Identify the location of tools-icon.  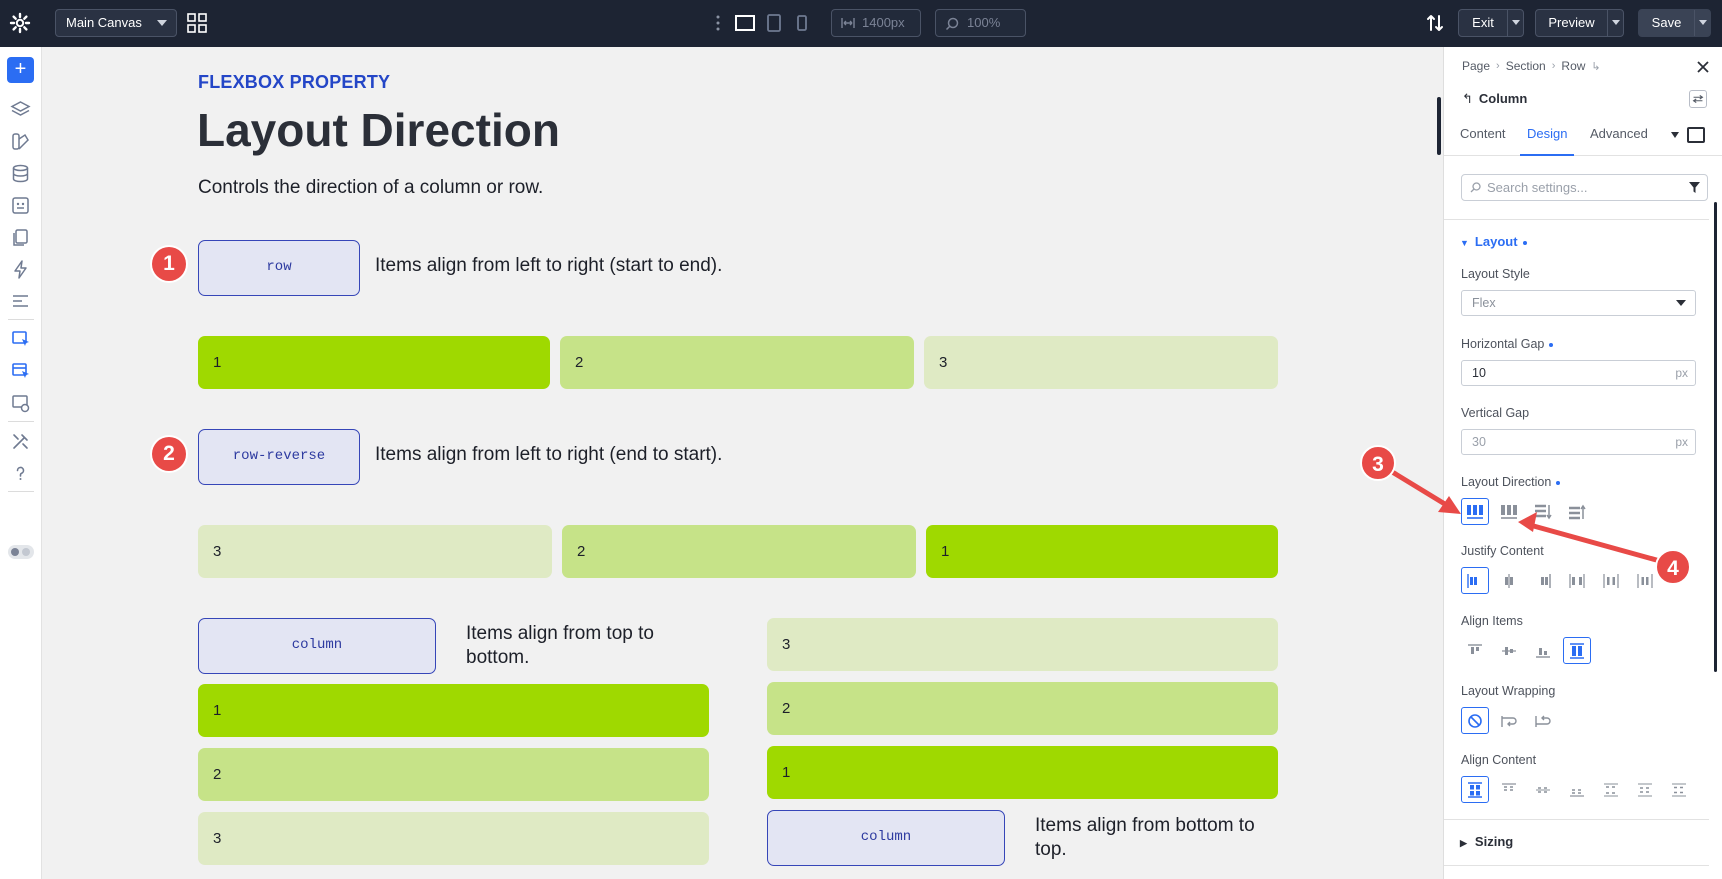
(20, 441).